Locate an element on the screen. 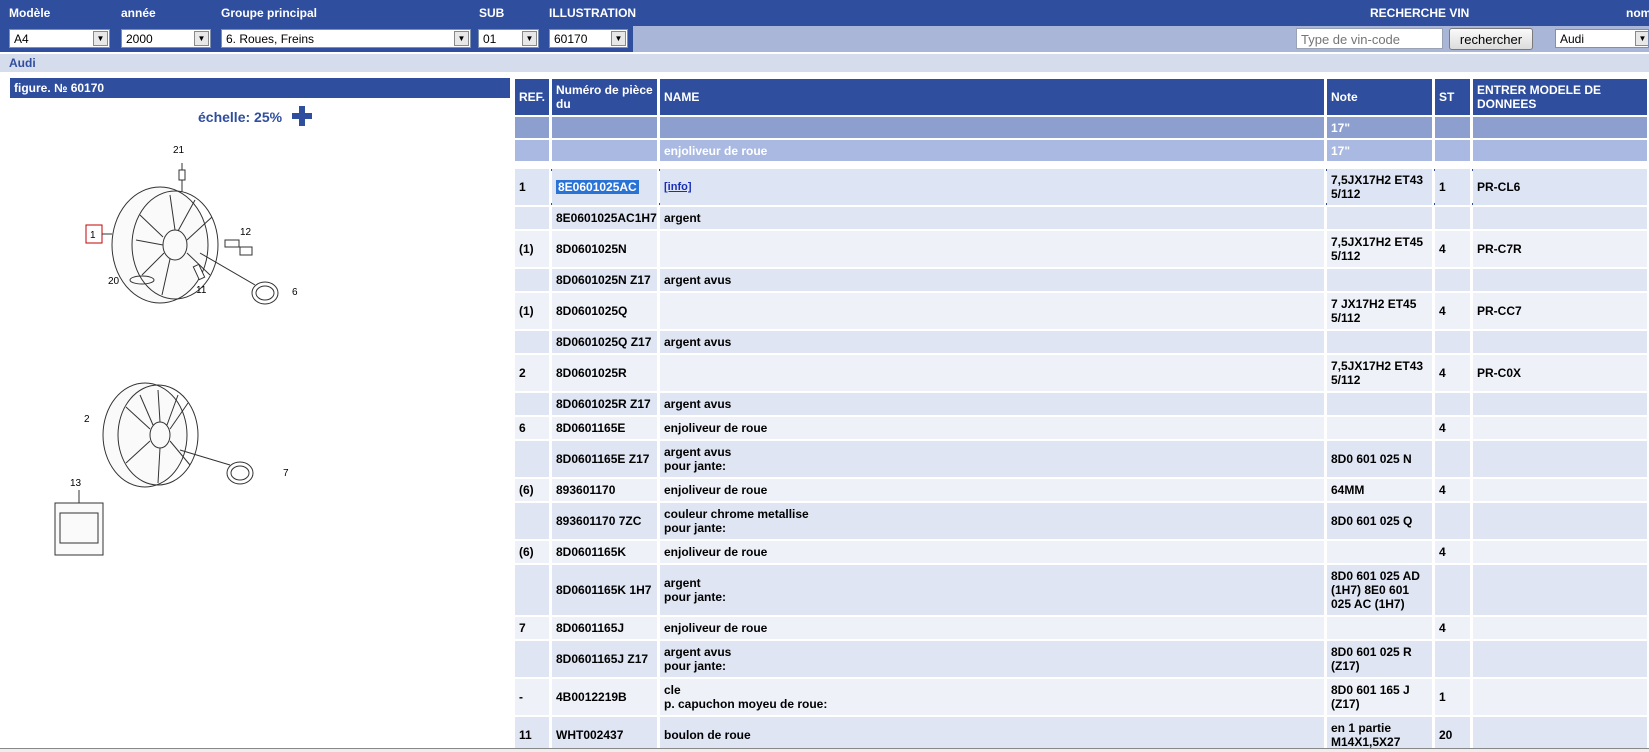 Image resolution: width=1649 pixels, height=752 pixels. cell-name-text: enjoliveur de roue is located at coordinates (716, 628).